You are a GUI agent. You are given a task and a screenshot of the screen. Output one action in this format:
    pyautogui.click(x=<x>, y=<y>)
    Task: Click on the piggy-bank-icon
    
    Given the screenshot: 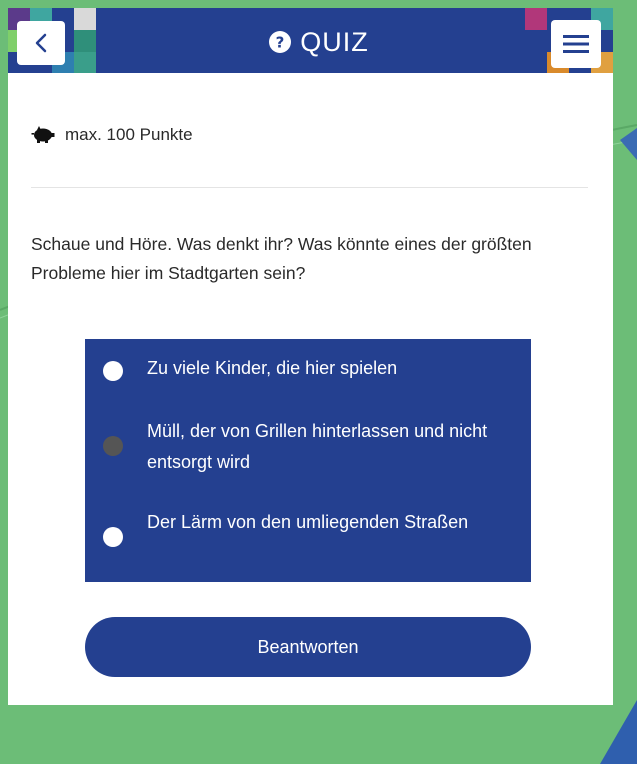 What is the action you would take?
    pyautogui.click(x=43, y=134)
    